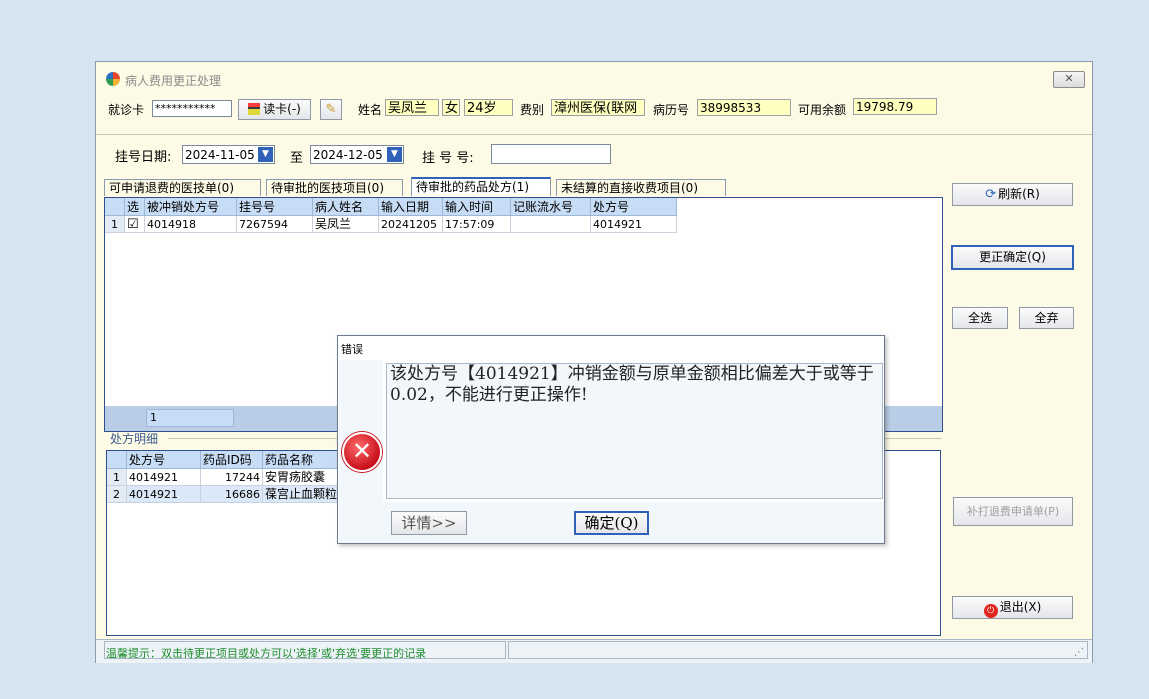 Image resolution: width=1149 pixels, height=699 pixels. What do you see at coordinates (411, 207) in the screenshot?
I see `col-date: 输入日期` at bounding box center [411, 207].